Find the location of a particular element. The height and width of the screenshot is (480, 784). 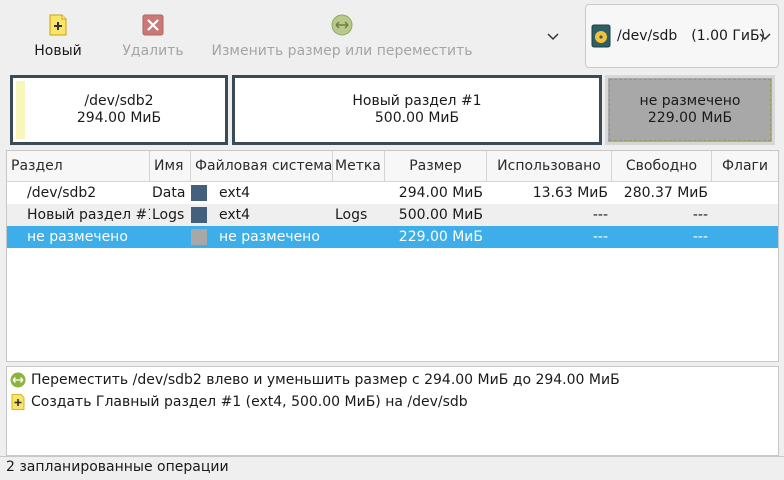

cell-partition: Новый раздел #1 is located at coordinates (88, 215).